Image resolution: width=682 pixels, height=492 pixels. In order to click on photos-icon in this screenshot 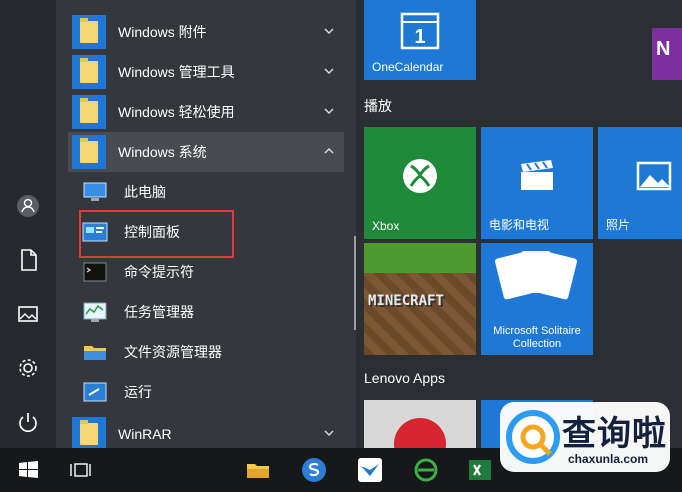, I will do `click(654, 176)`.